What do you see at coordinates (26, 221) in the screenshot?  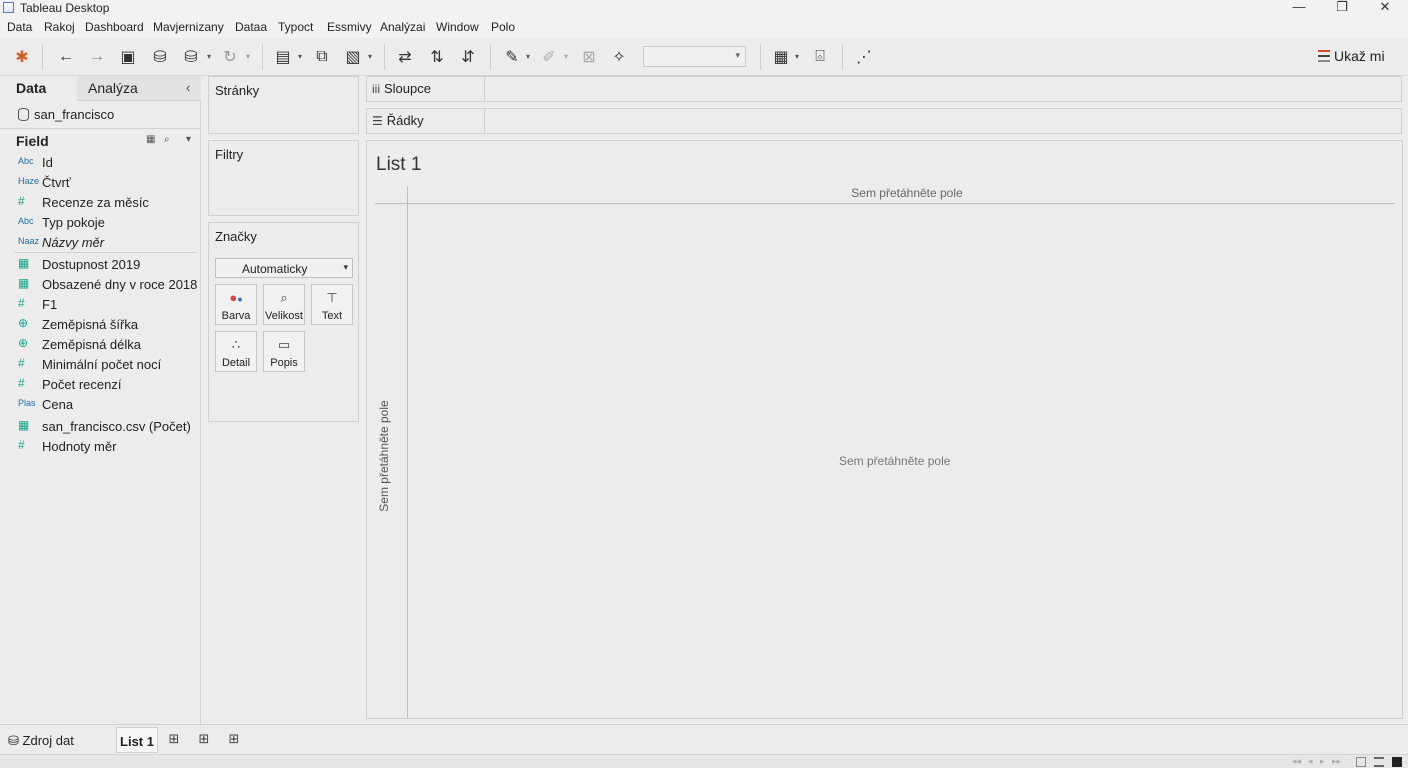 I see `string-type-icon: Abc` at bounding box center [26, 221].